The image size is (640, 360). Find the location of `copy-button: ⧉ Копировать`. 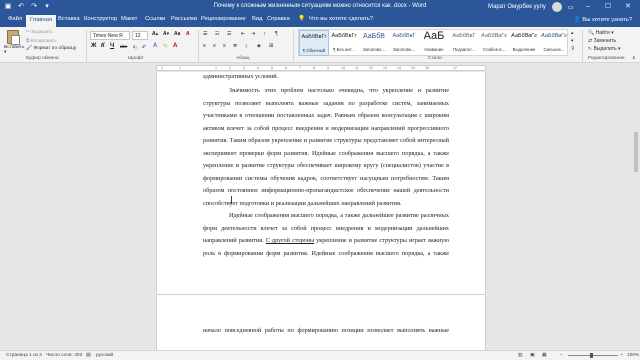

copy-button: ⧉ Копировать is located at coordinates (41, 41).